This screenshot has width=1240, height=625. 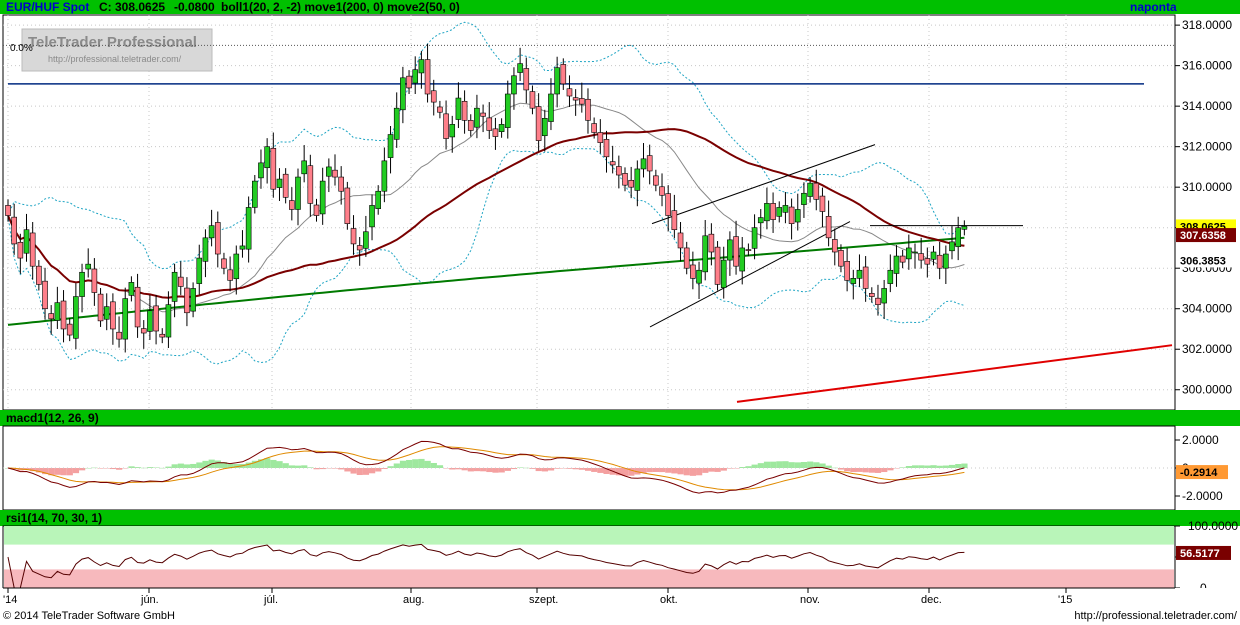 What do you see at coordinates (589, 535) in the screenshot?
I see `rsi-overbought-zone` at bounding box center [589, 535].